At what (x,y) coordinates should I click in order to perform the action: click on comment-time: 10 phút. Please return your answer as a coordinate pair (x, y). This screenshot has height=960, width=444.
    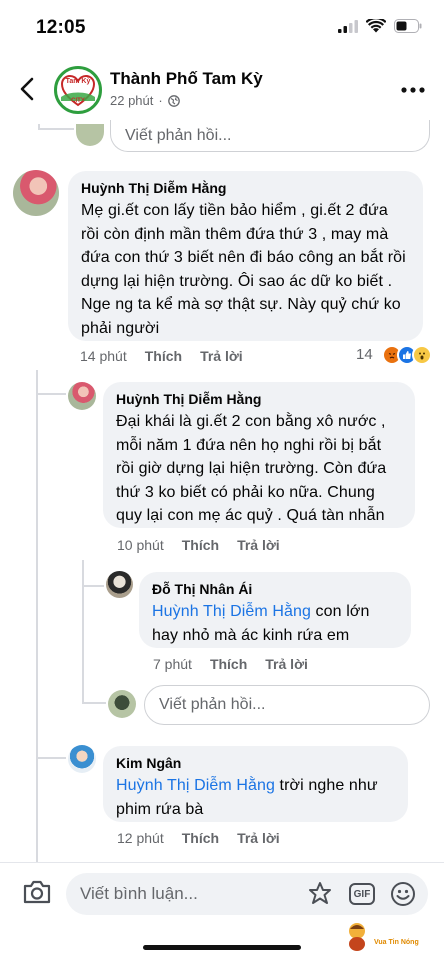
    Looking at the image, I should click on (140, 545).